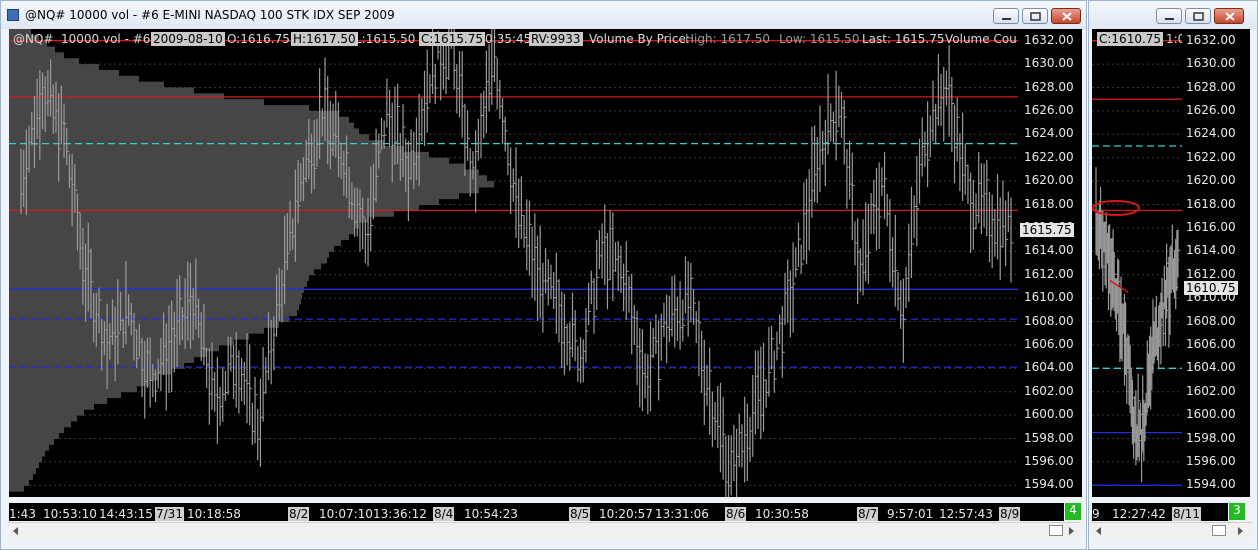 Image resolution: width=1258 pixels, height=550 pixels. I want to click on time-axis-label: 1:43, so click(22, 514).